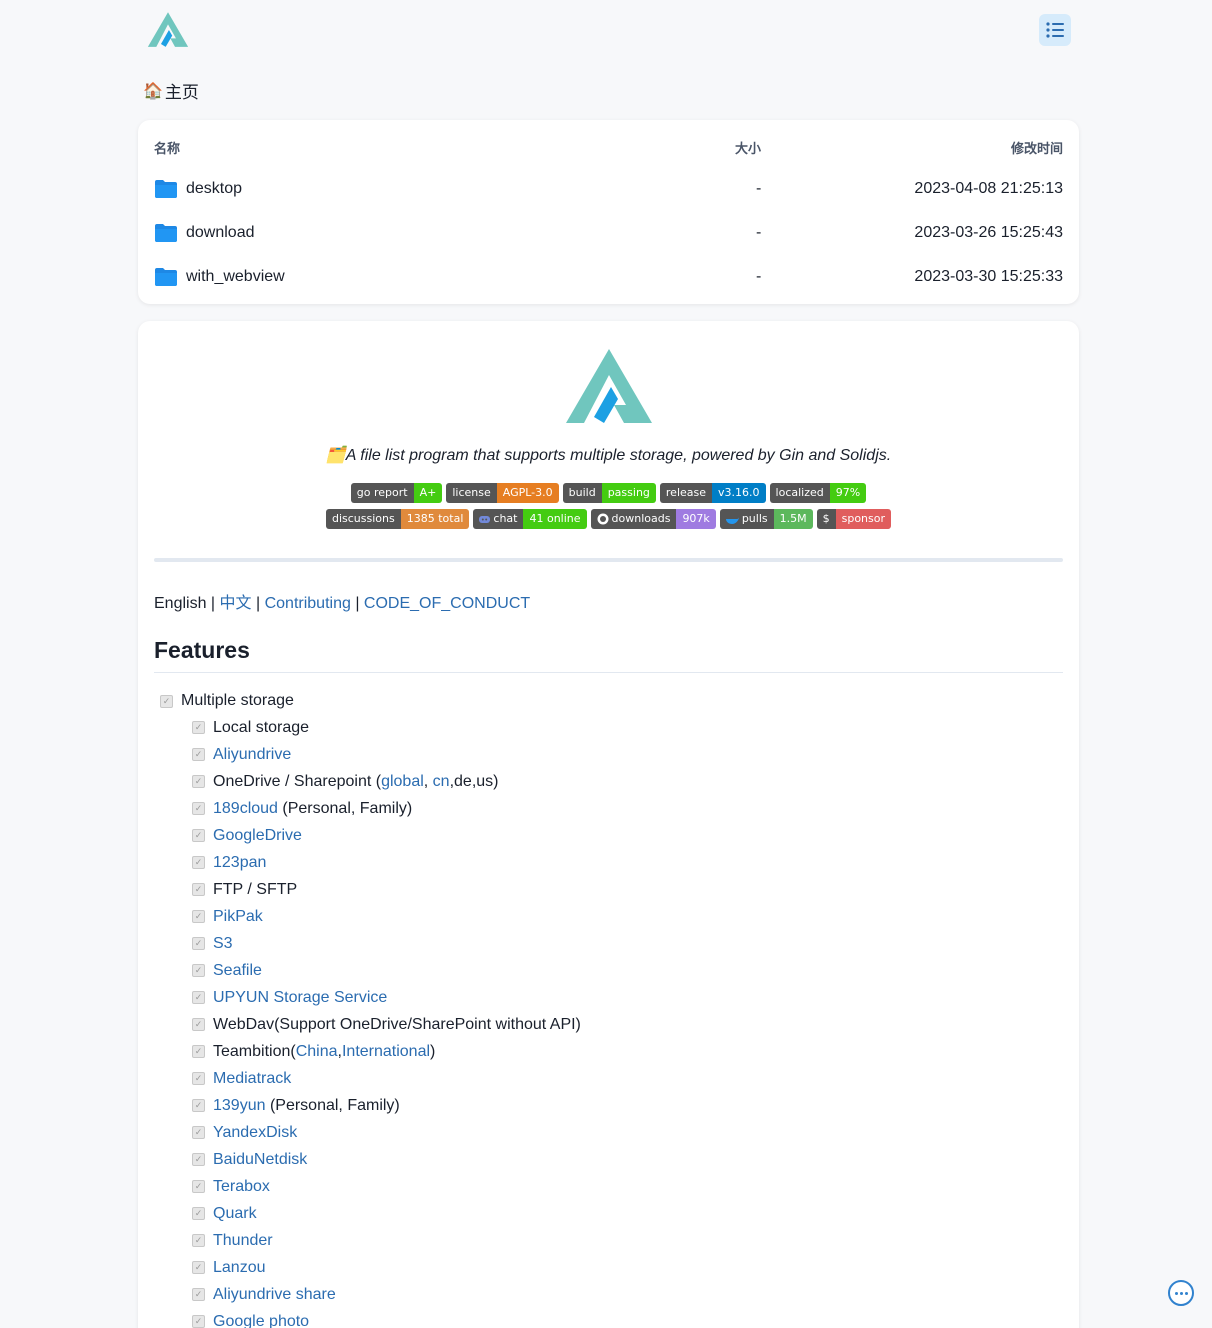 The width and height of the screenshot is (1212, 1328). What do you see at coordinates (235, 277) in the screenshot?
I see `file-name: with_webview` at bounding box center [235, 277].